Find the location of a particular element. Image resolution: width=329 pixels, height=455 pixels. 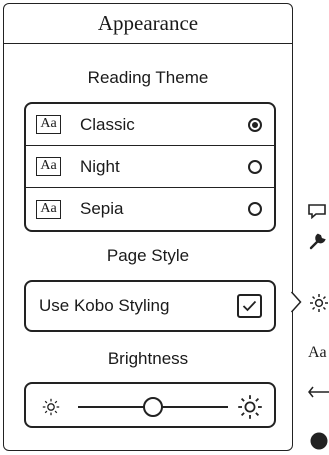

brightness-group is located at coordinates (150, 405).